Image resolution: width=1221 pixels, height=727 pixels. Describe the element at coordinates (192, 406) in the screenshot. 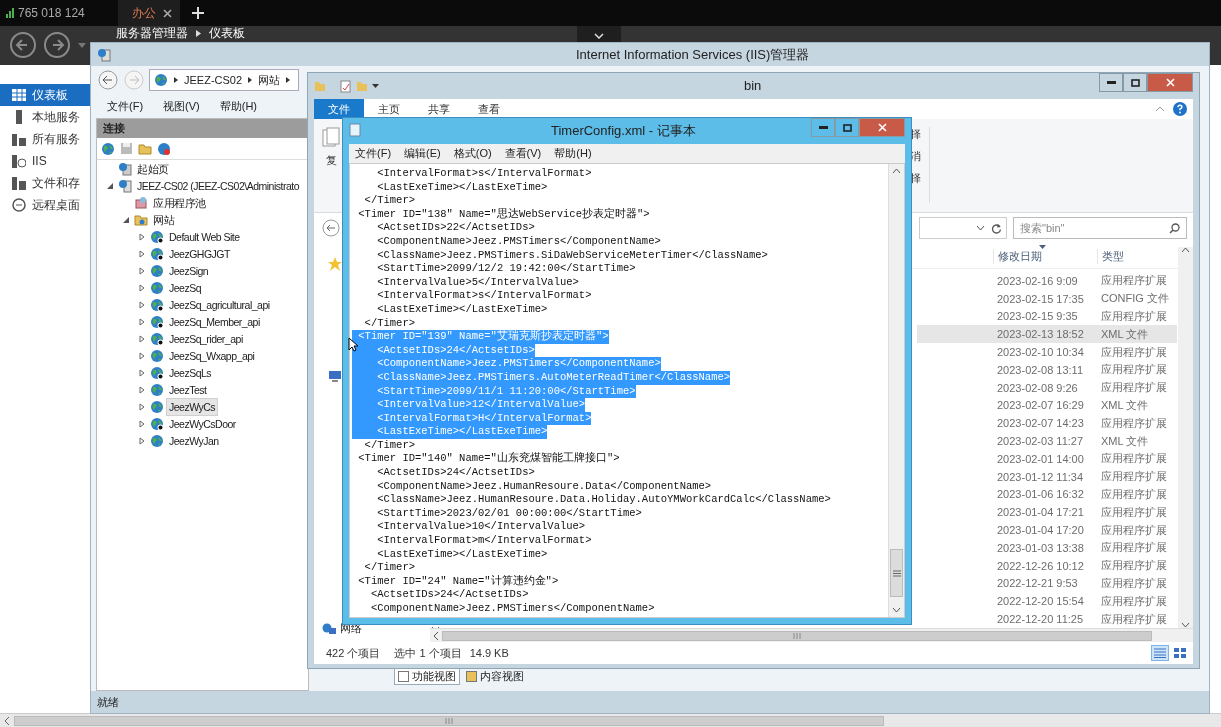

I see `tree-item: JeezWyCs` at that location.